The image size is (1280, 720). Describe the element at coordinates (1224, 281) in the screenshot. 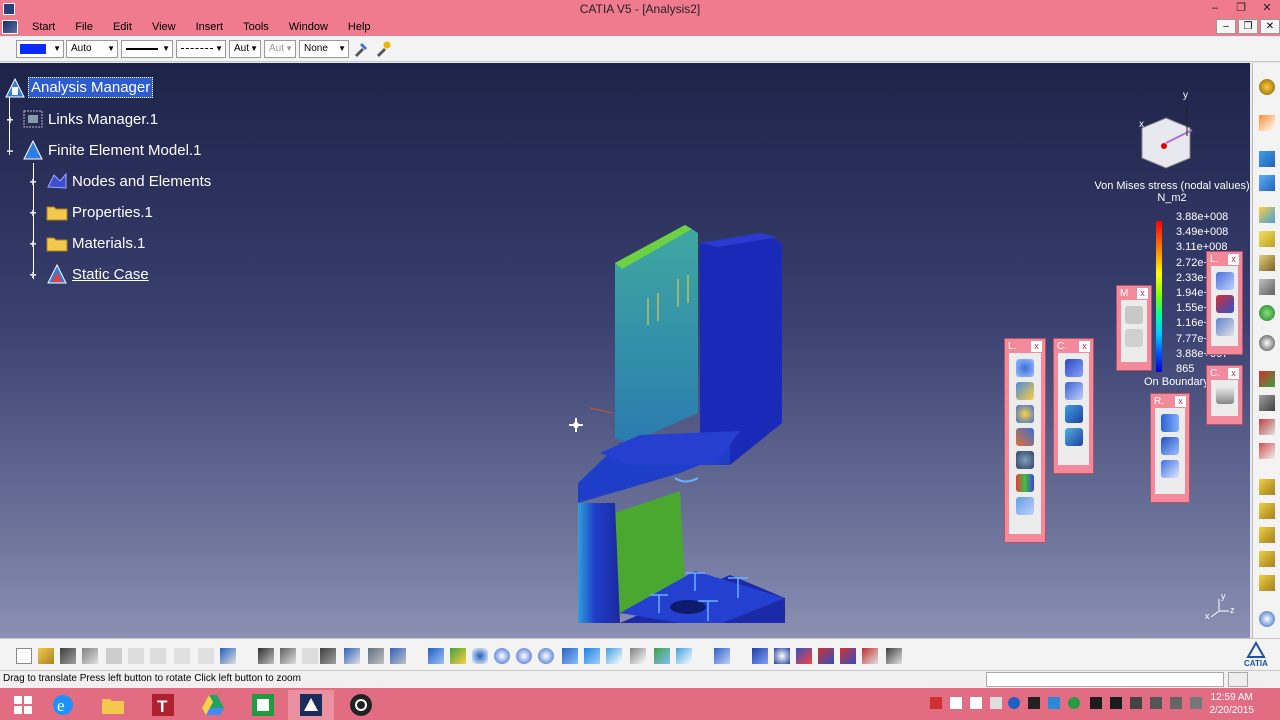

I see `pressure-icon` at that location.